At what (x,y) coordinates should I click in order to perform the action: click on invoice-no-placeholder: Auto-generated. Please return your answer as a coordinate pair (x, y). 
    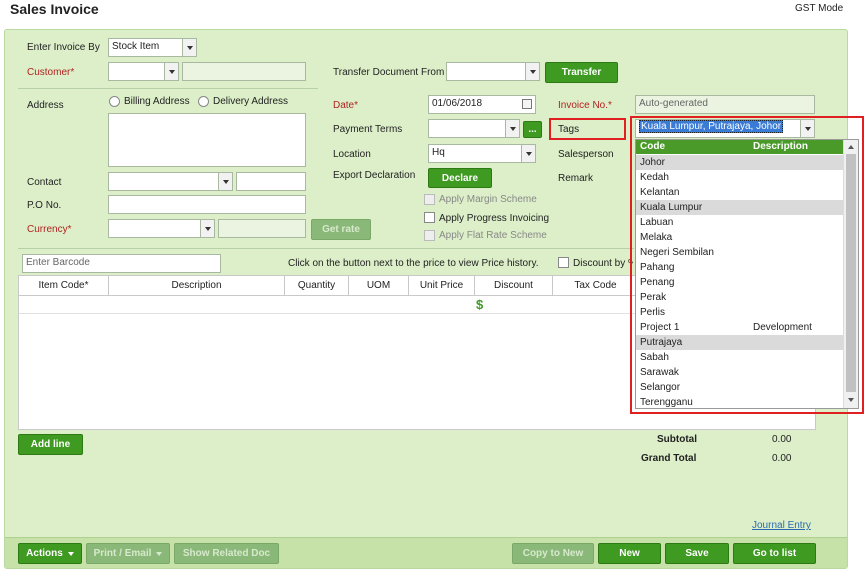
    Looking at the image, I should click on (673, 103).